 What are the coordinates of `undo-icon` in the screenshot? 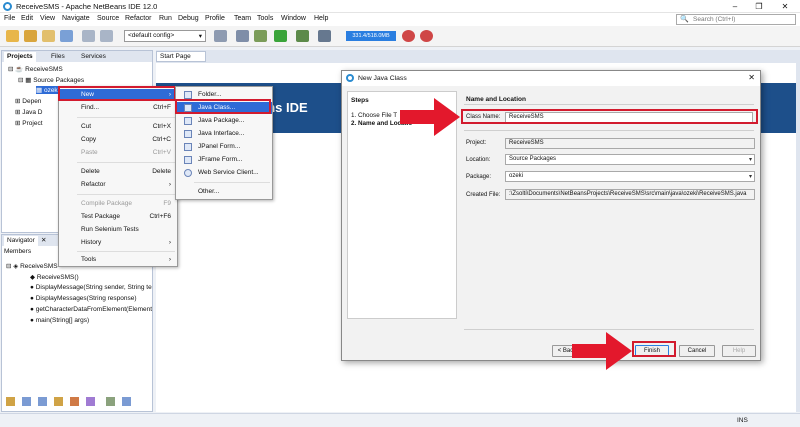 It's located at (88, 36).